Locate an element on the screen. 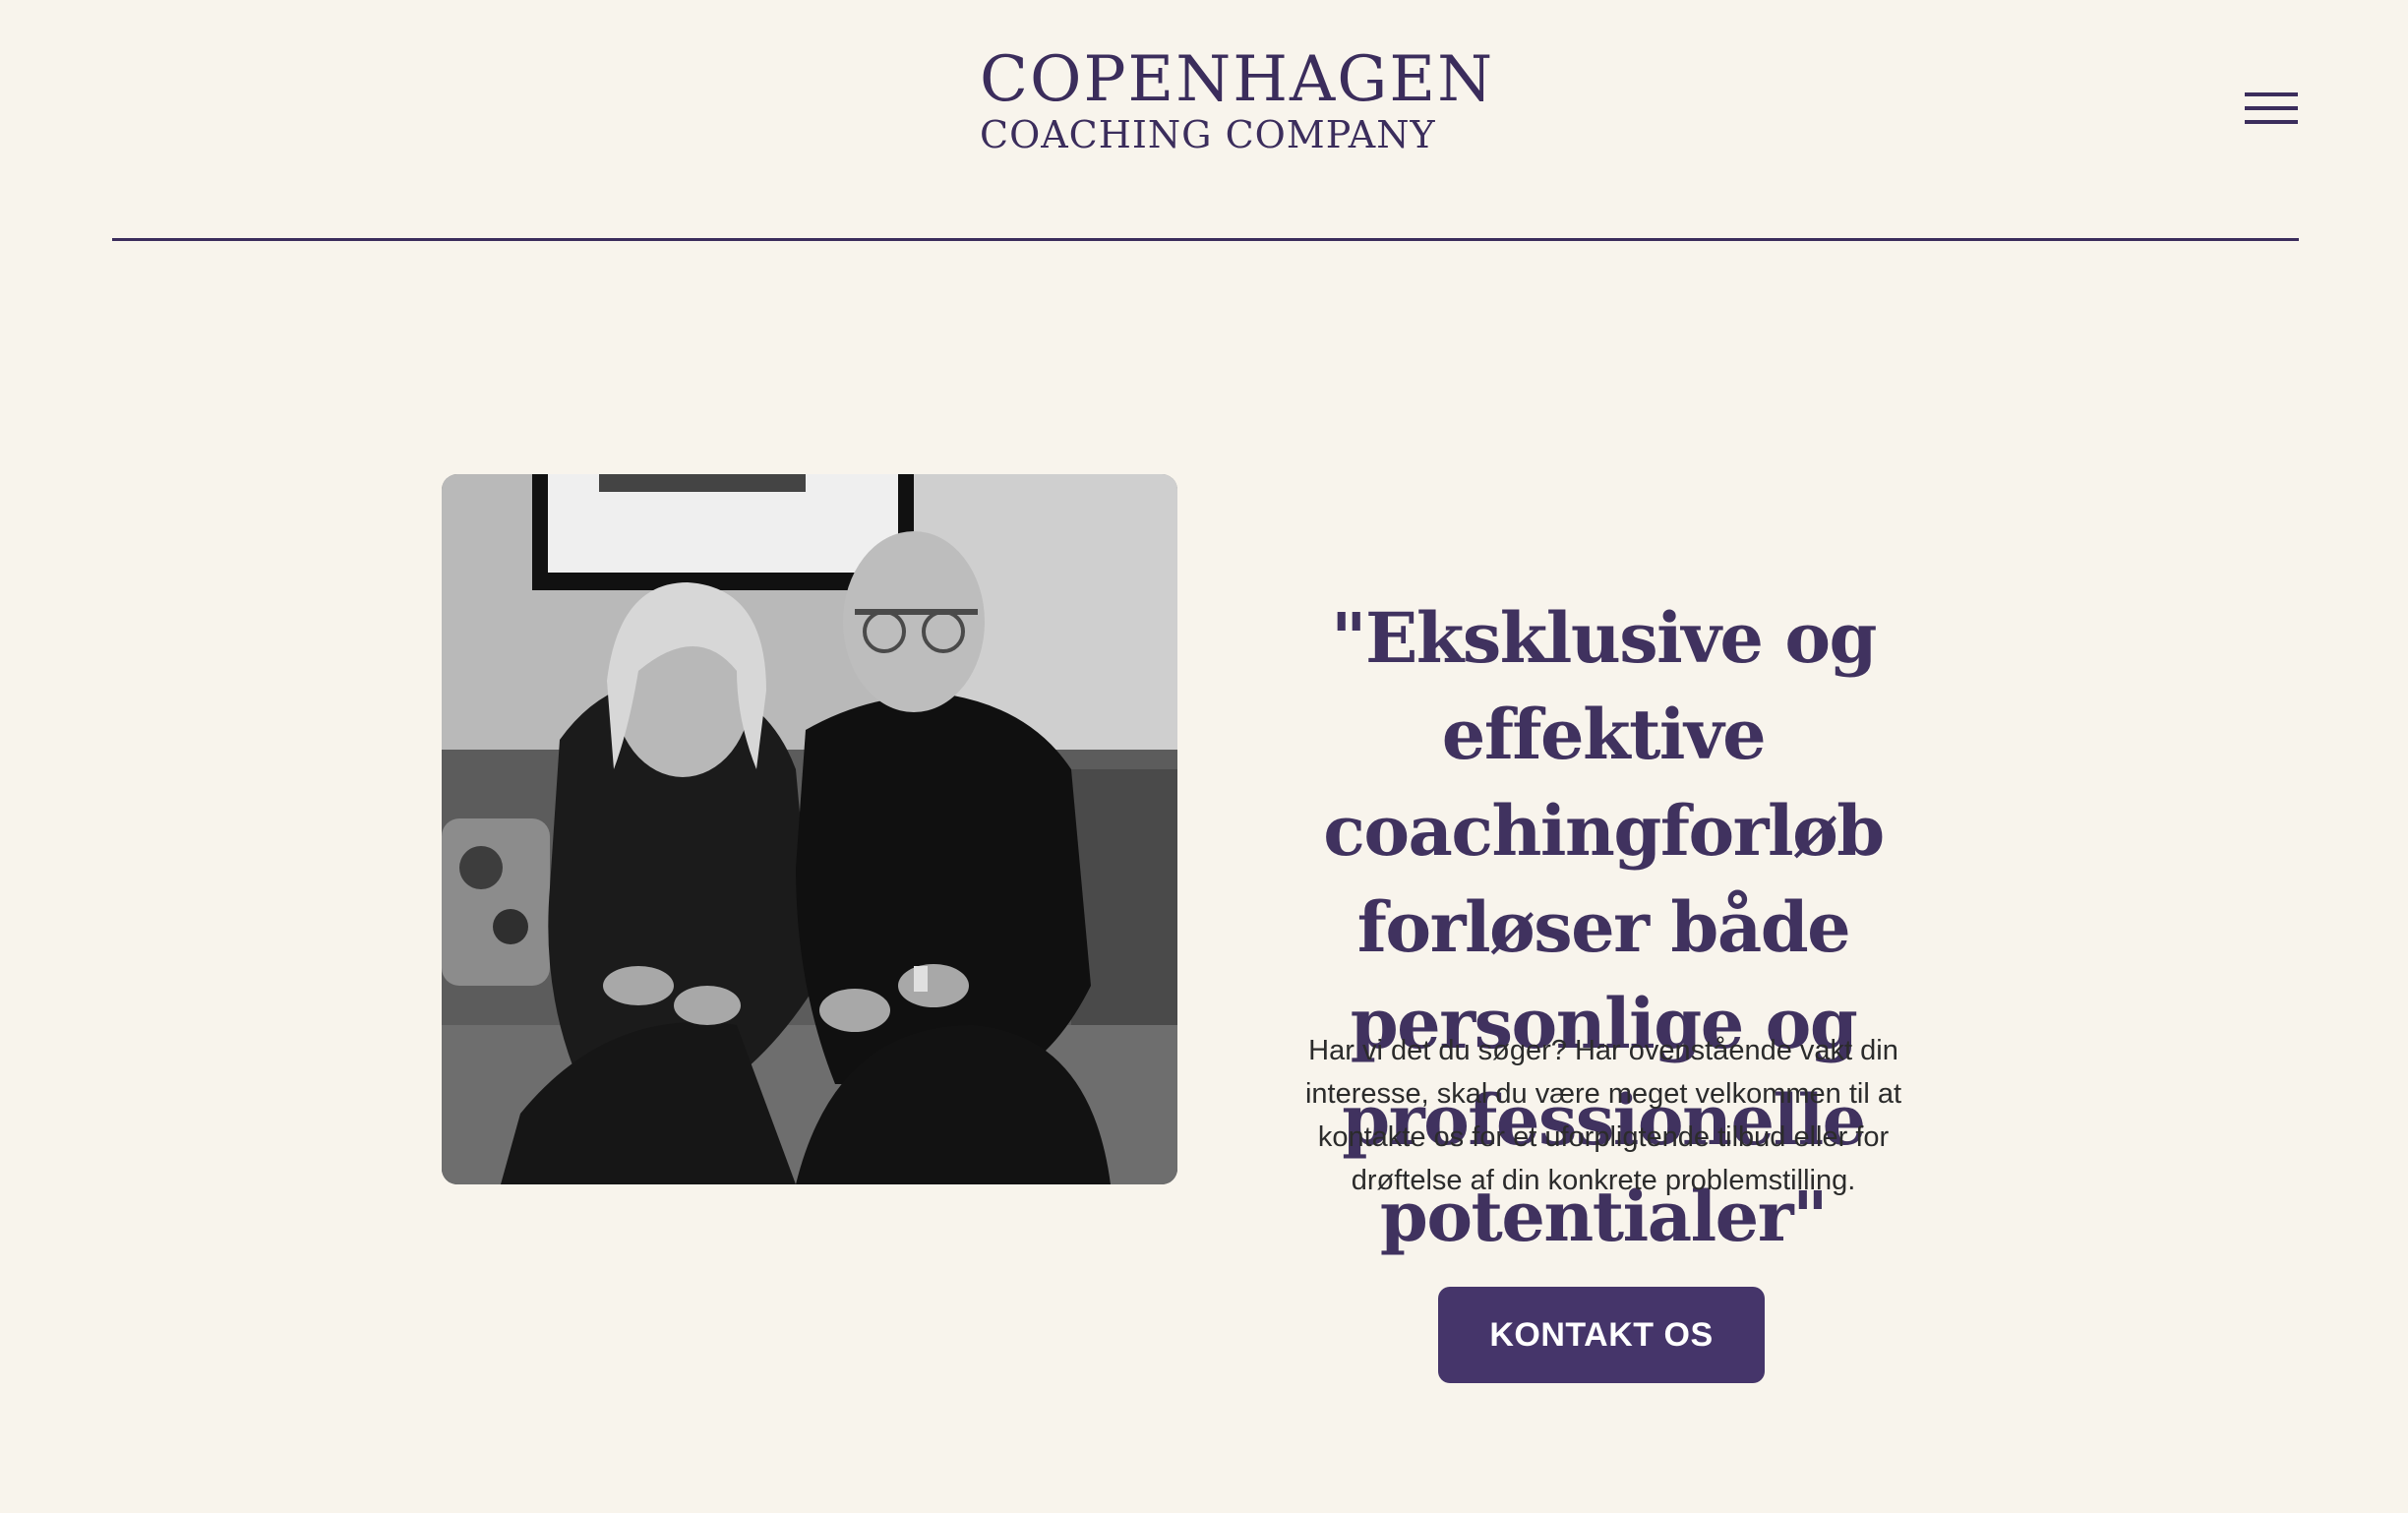 This screenshot has height=1513, width=2408. site-logo: COPENHAGEN COACHING COMPANY is located at coordinates (1237, 99).